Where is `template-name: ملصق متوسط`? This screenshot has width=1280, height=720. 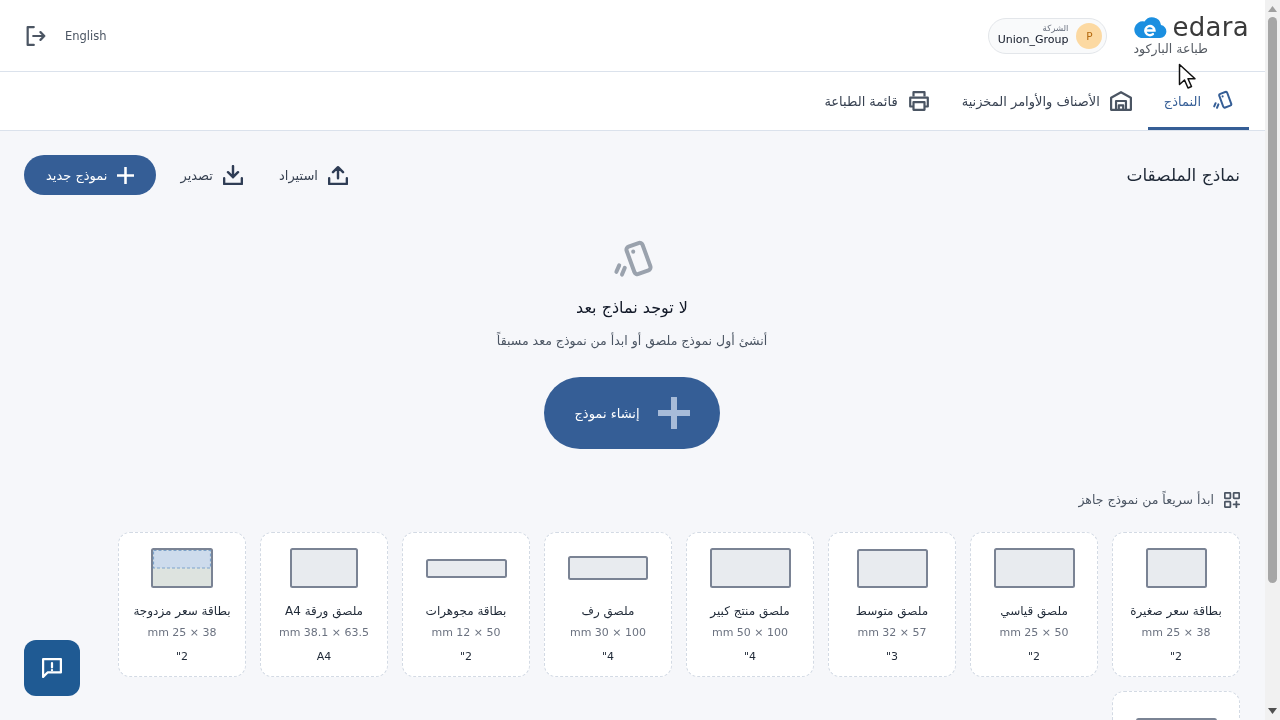 template-name: ملصق متوسط is located at coordinates (892, 611).